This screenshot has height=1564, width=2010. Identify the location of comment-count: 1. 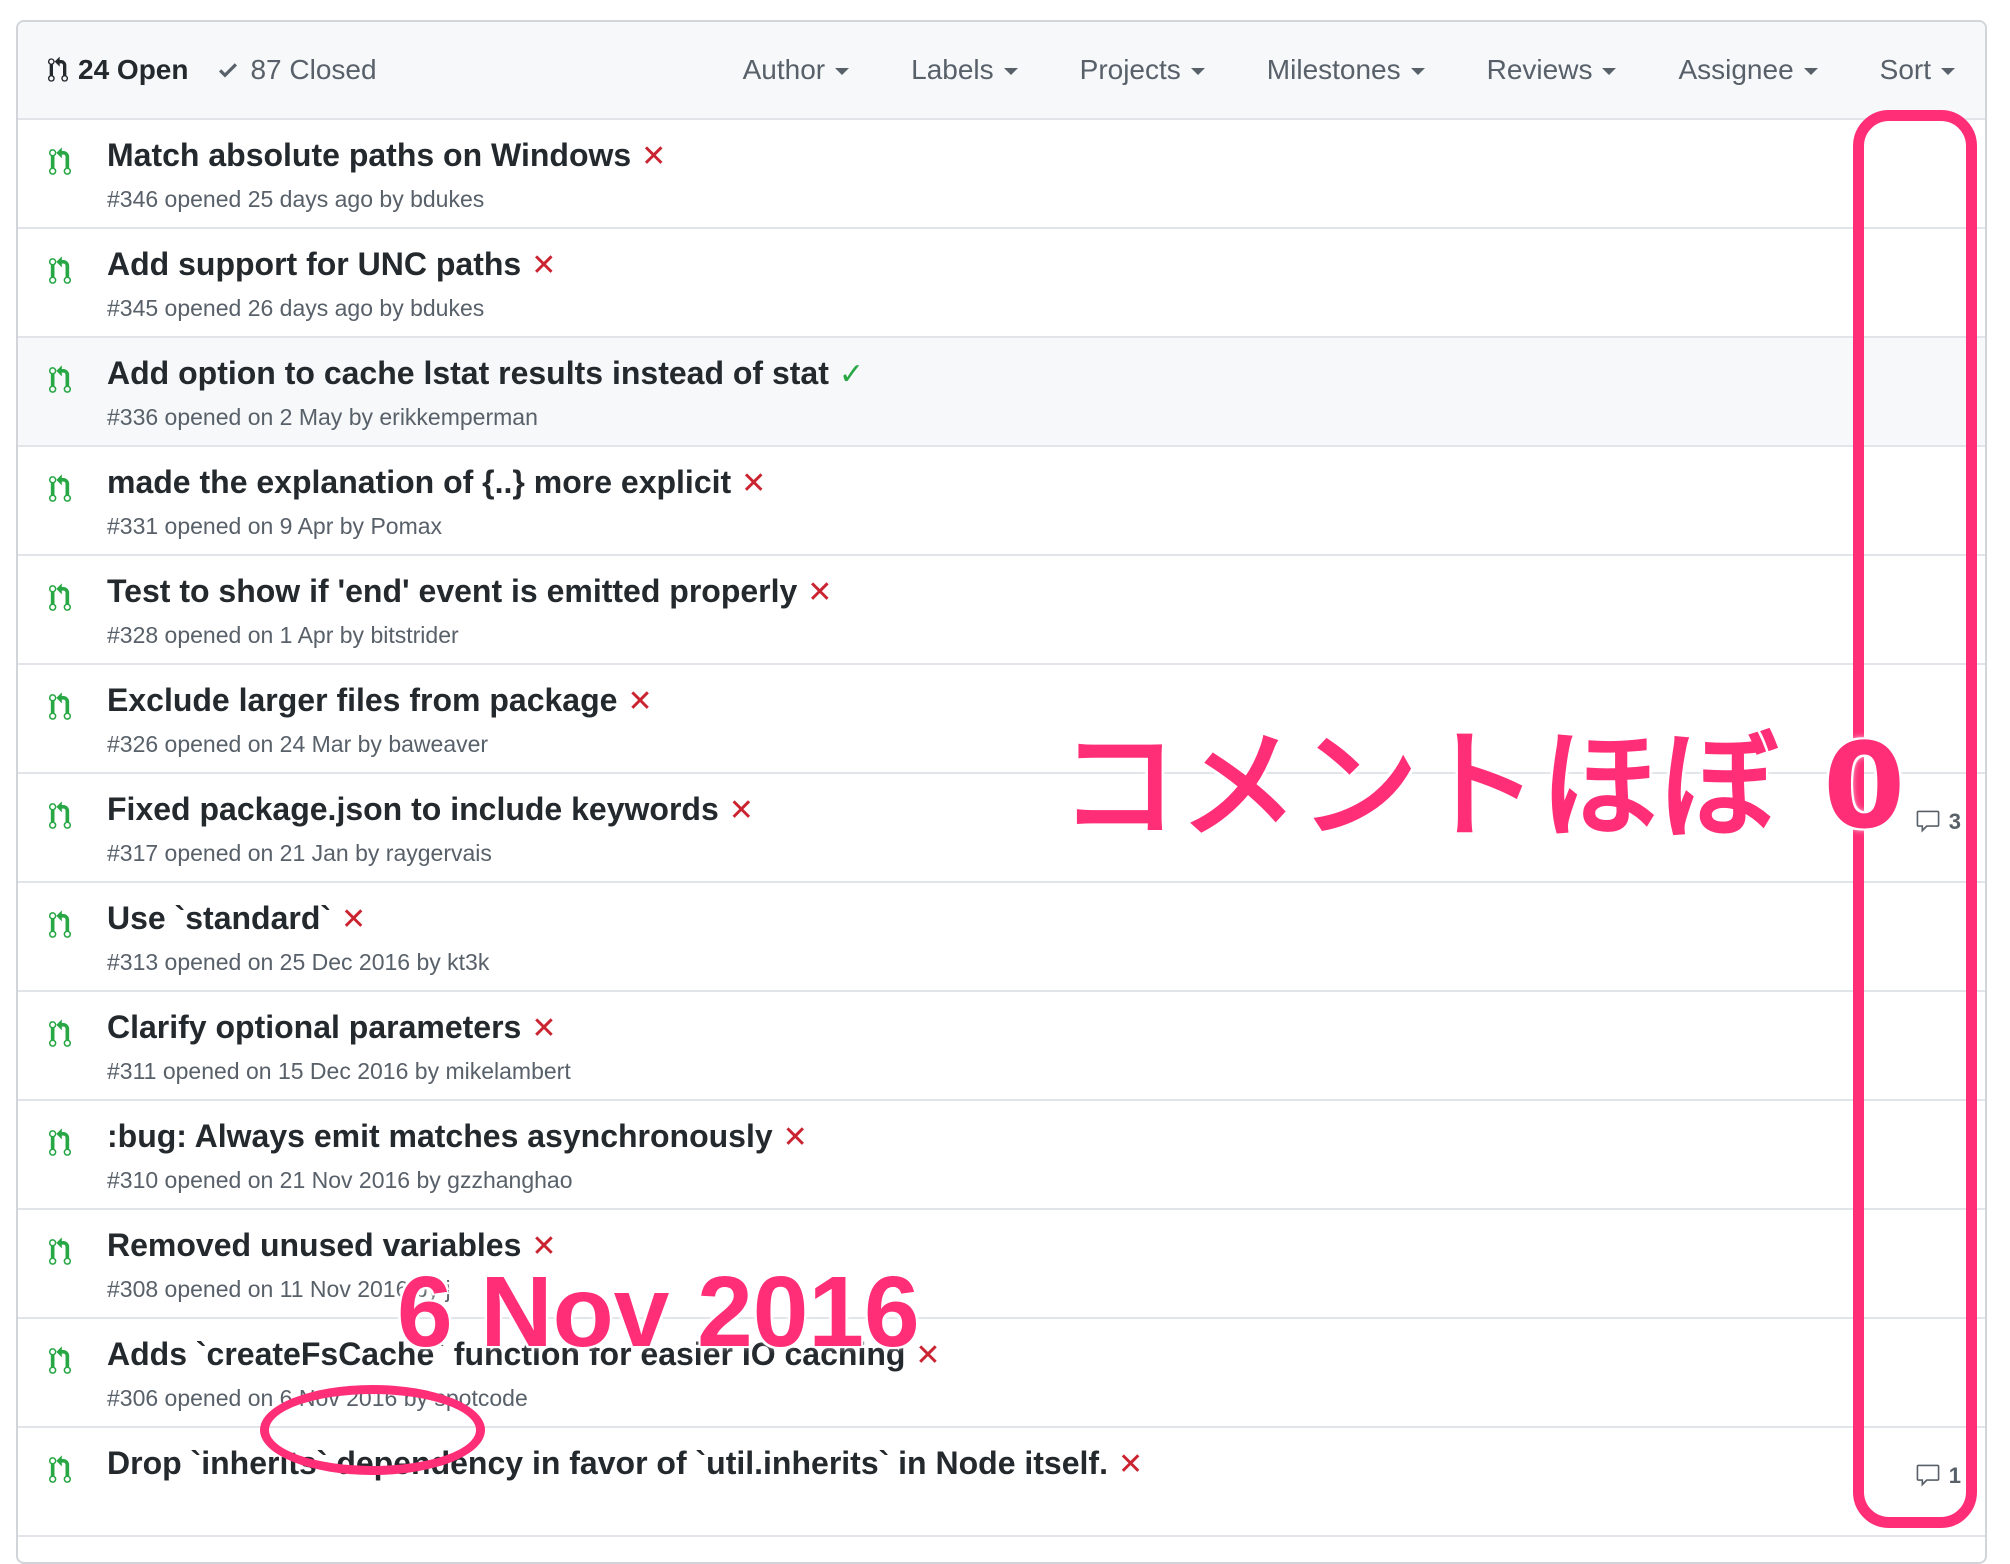
(1954, 1475).